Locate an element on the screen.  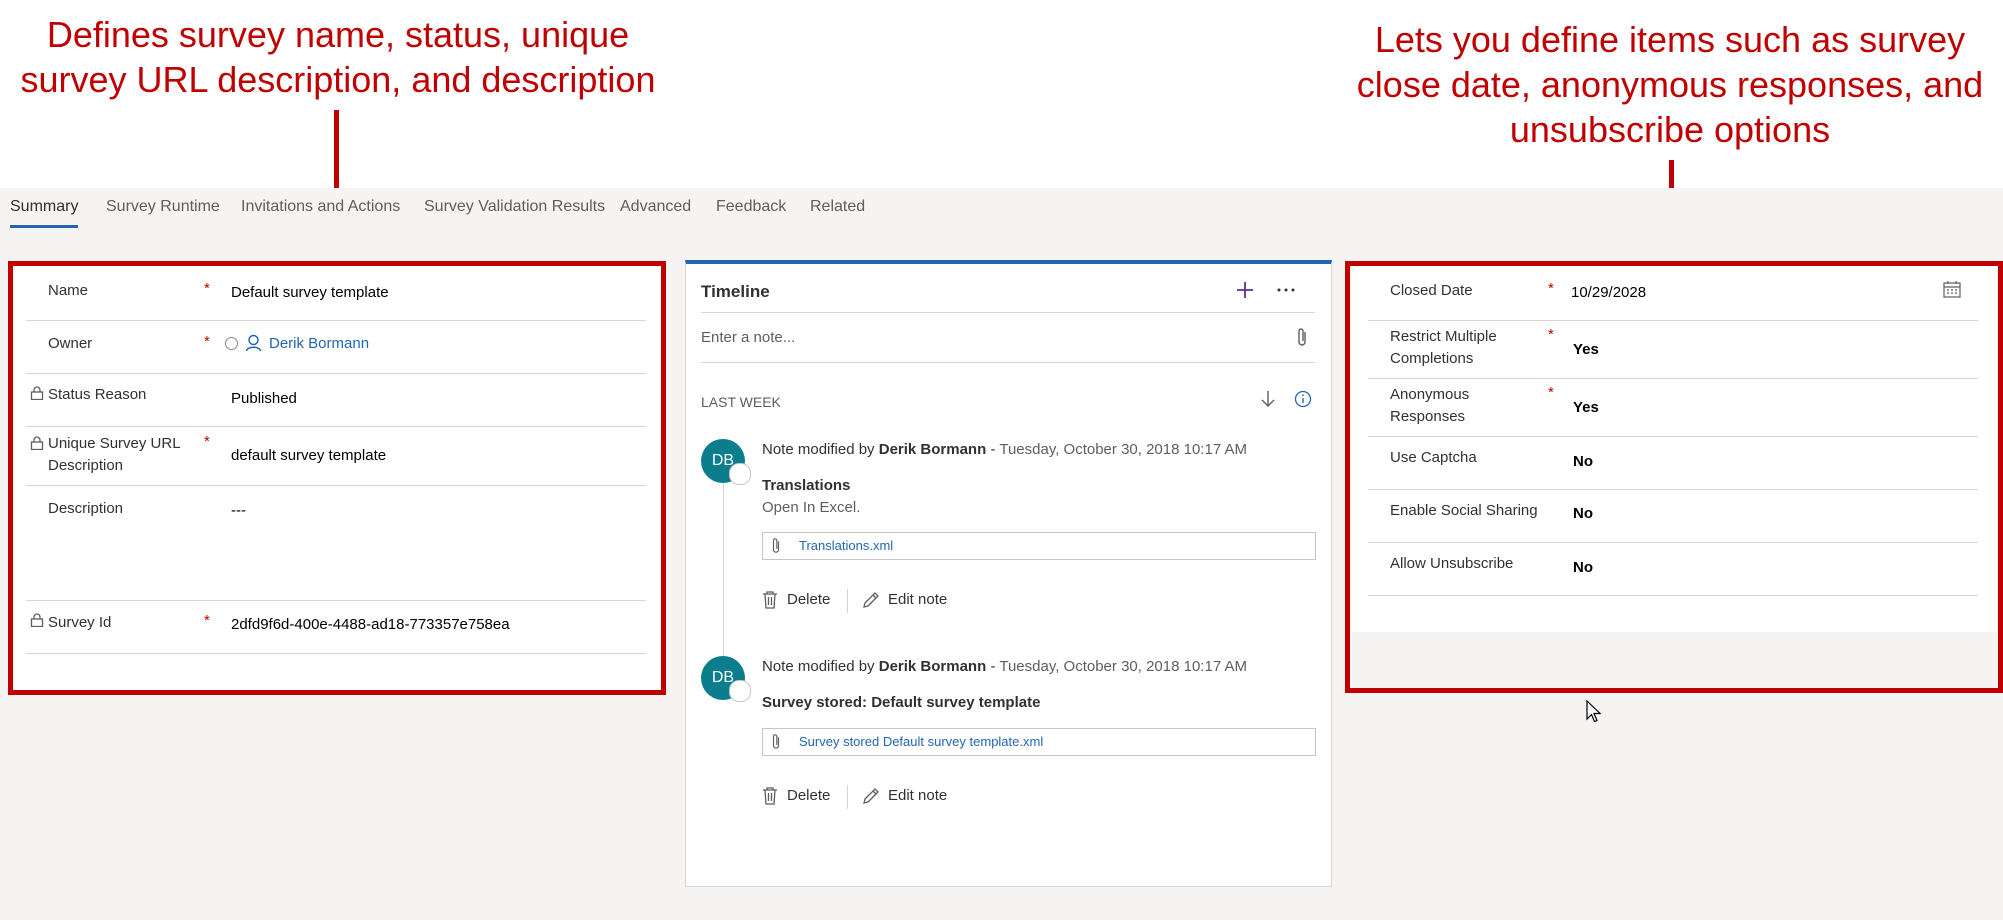
section-last-week: LAST WEEK is located at coordinates (741, 402).